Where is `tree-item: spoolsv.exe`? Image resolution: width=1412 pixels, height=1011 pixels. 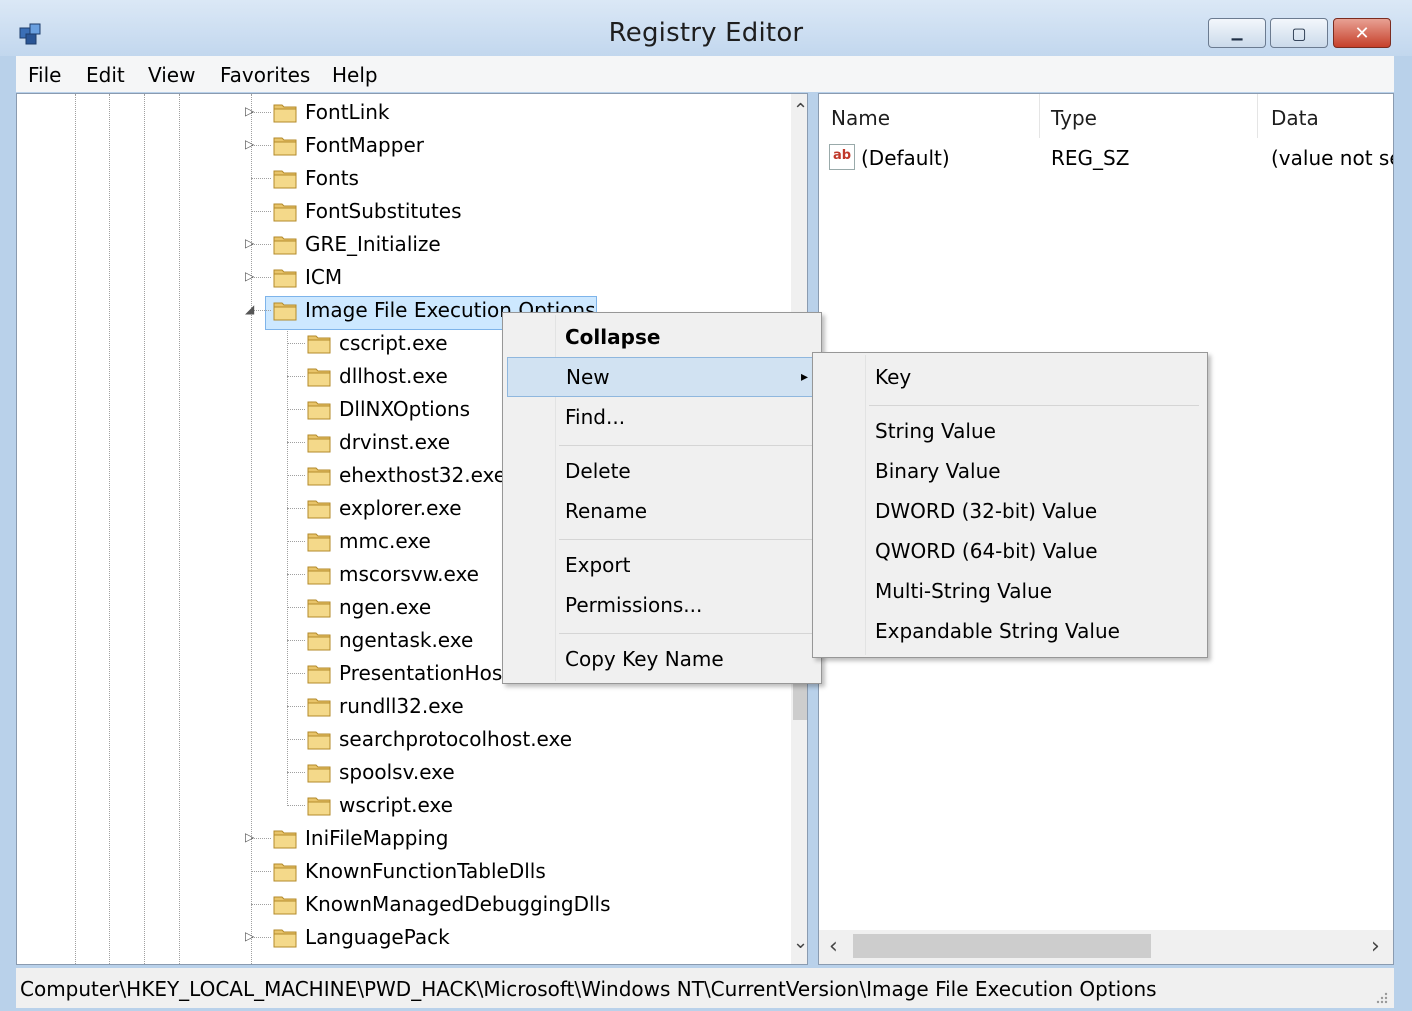
tree-item: spoolsv.exe is located at coordinates (381, 772).